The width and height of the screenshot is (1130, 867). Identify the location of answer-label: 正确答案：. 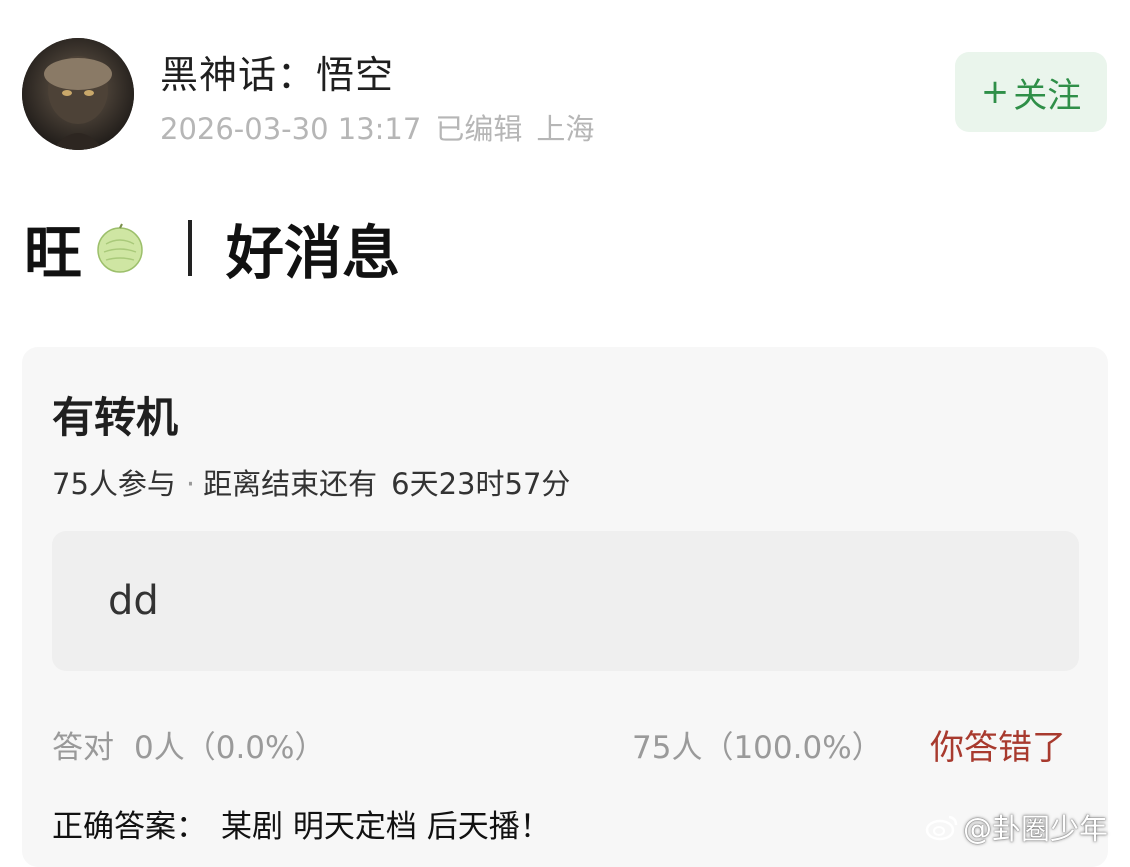
(129, 827).